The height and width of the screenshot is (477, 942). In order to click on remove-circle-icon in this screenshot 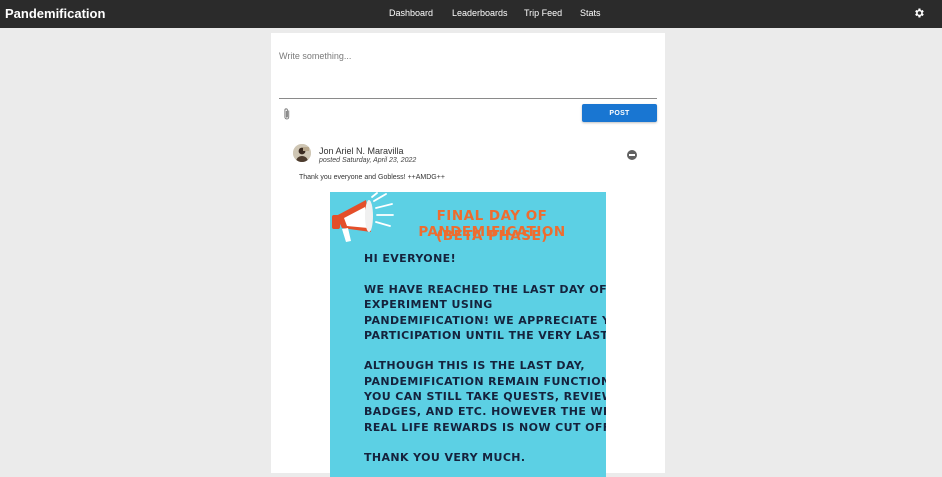, I will do `click(632, 155)`.